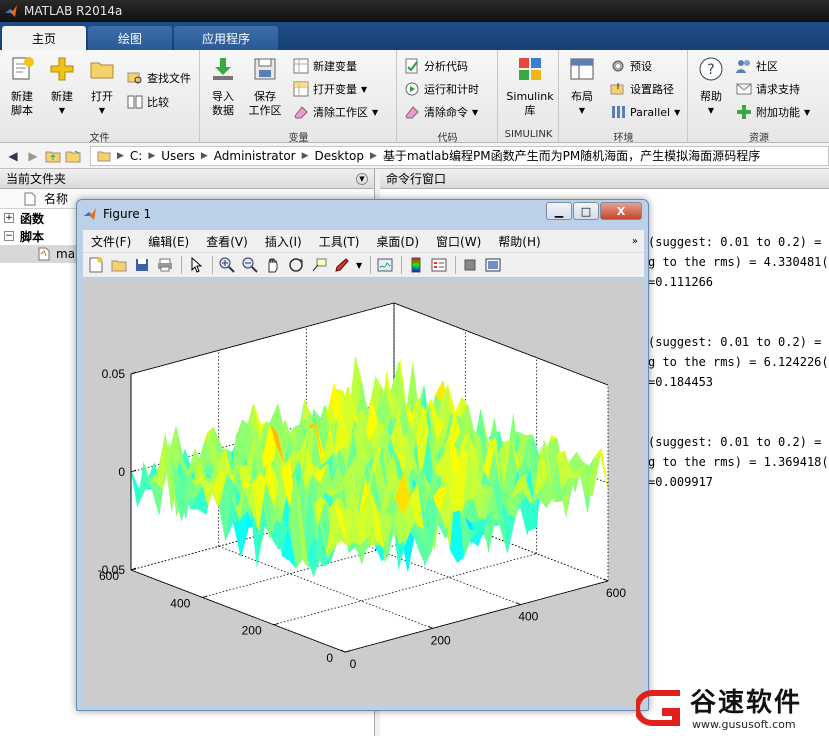 The image size is (829, 736). I want to click on new-variable-label: 新建变量, so click(335, 66).